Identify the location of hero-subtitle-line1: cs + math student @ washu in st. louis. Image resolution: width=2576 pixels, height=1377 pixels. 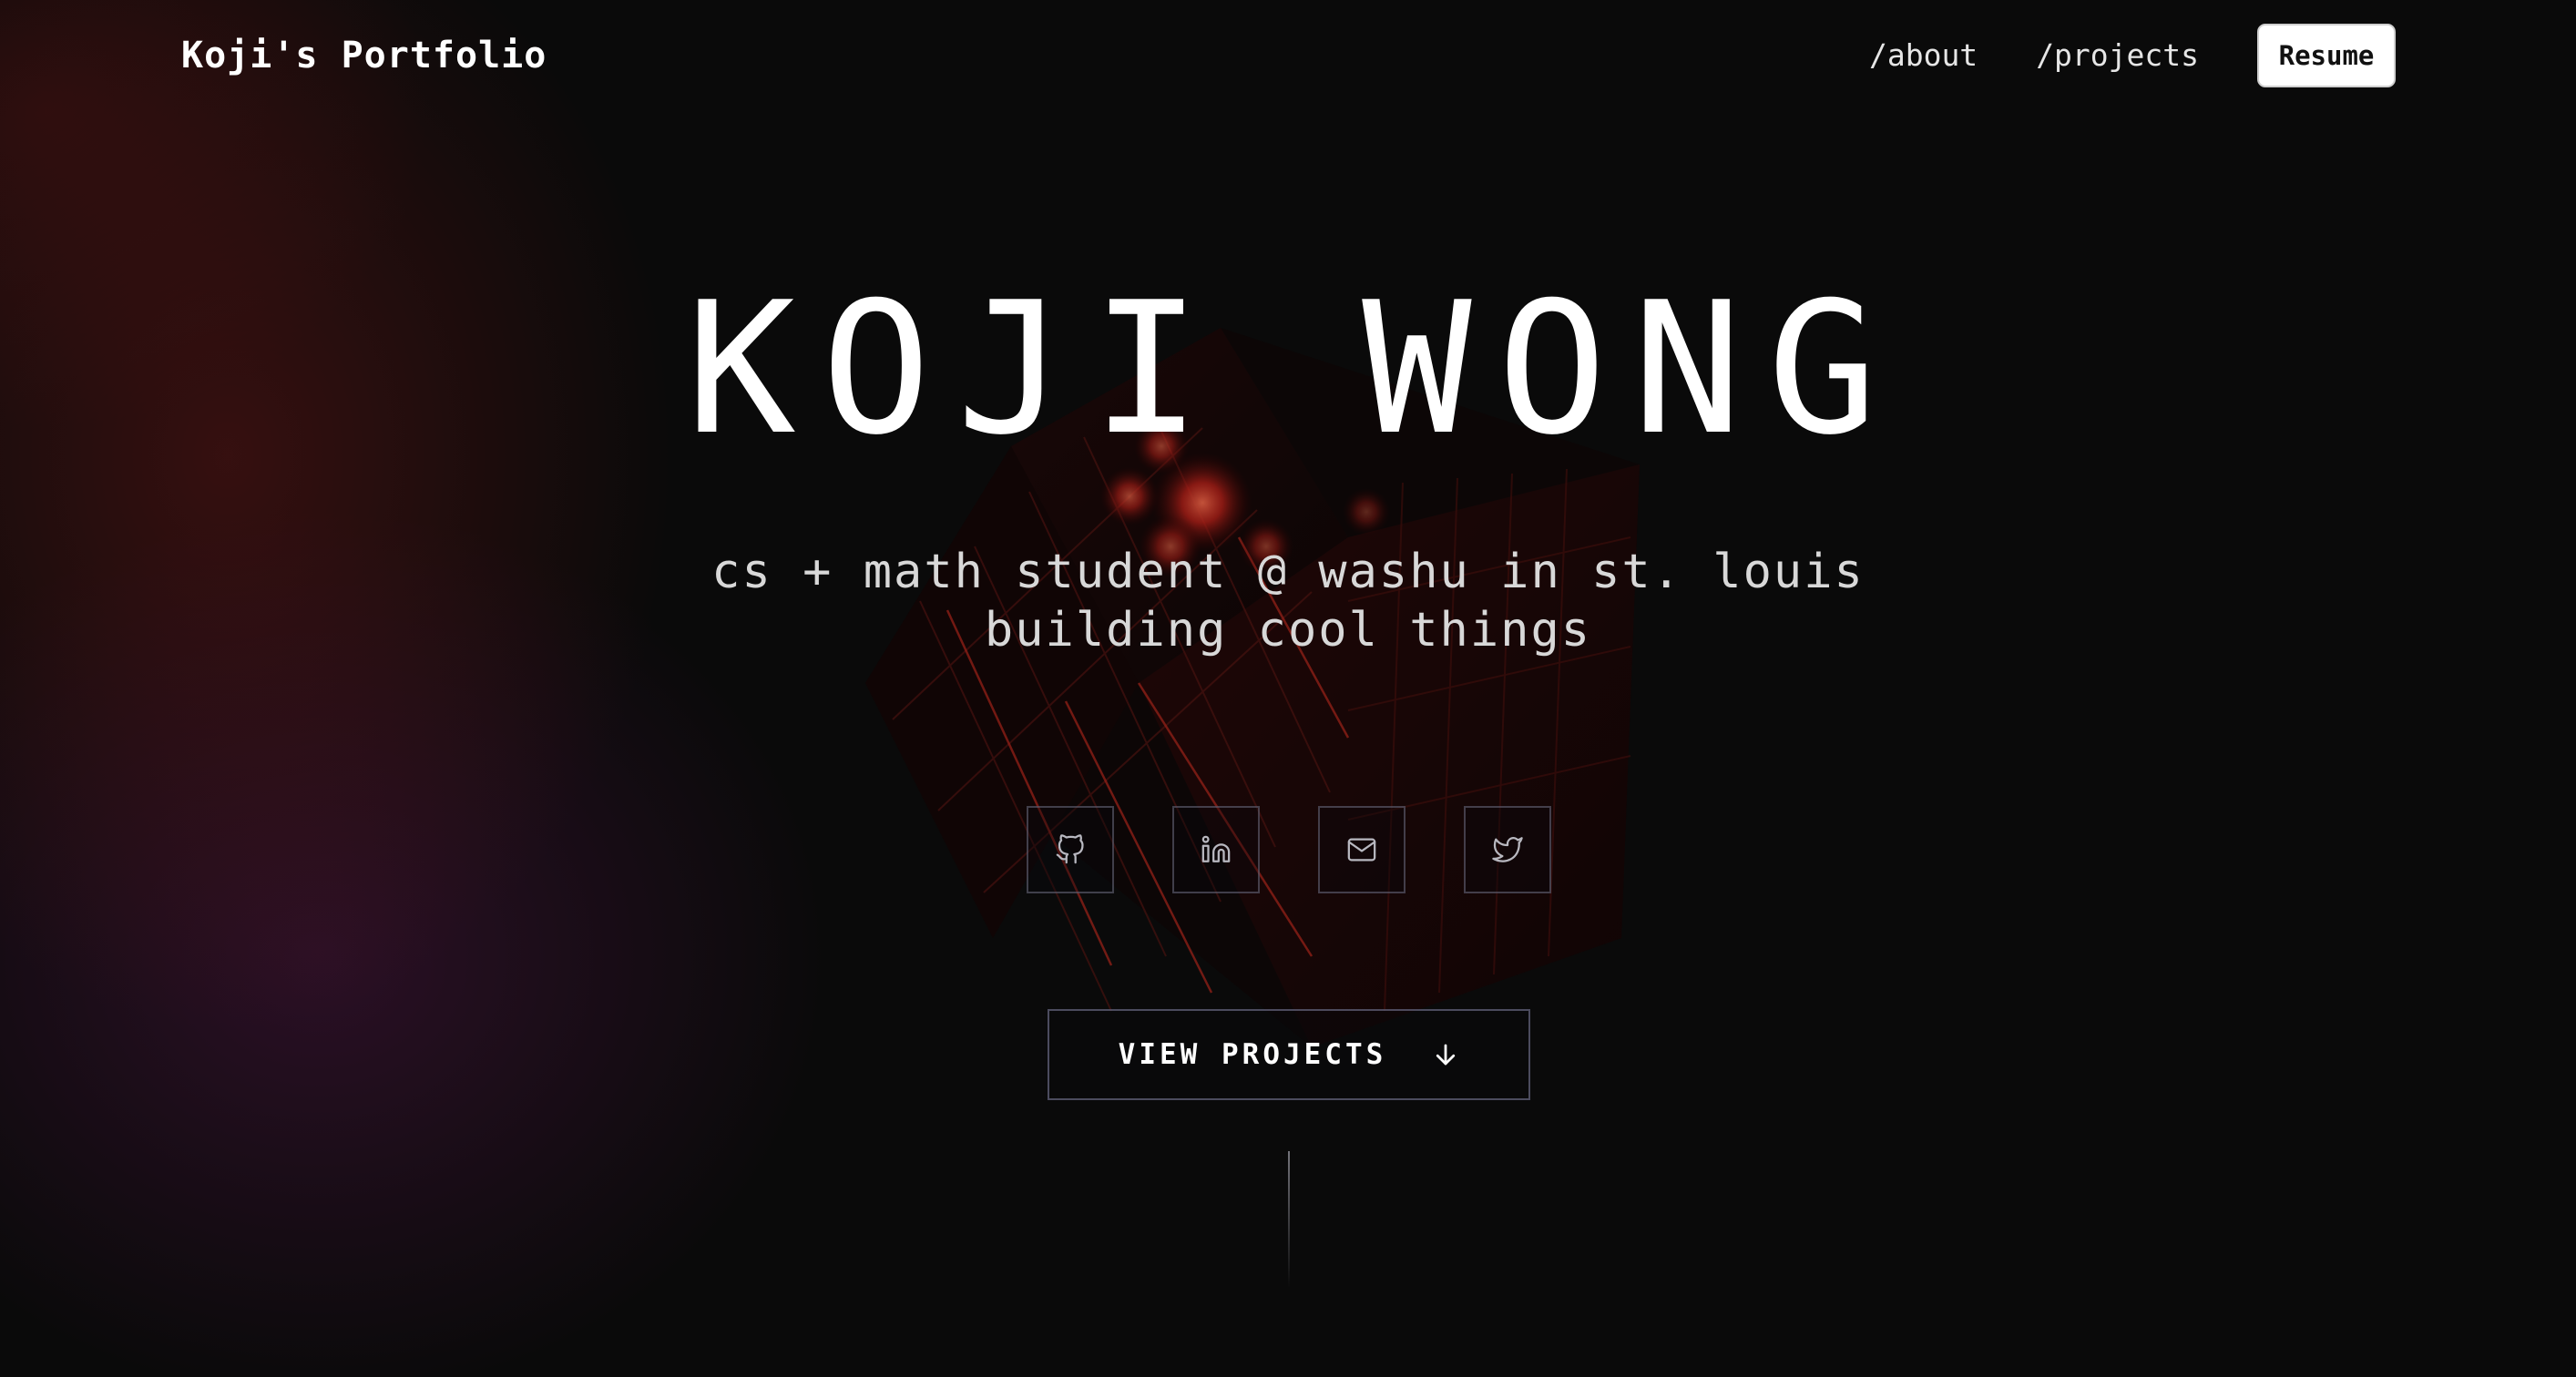
(1288, 572).